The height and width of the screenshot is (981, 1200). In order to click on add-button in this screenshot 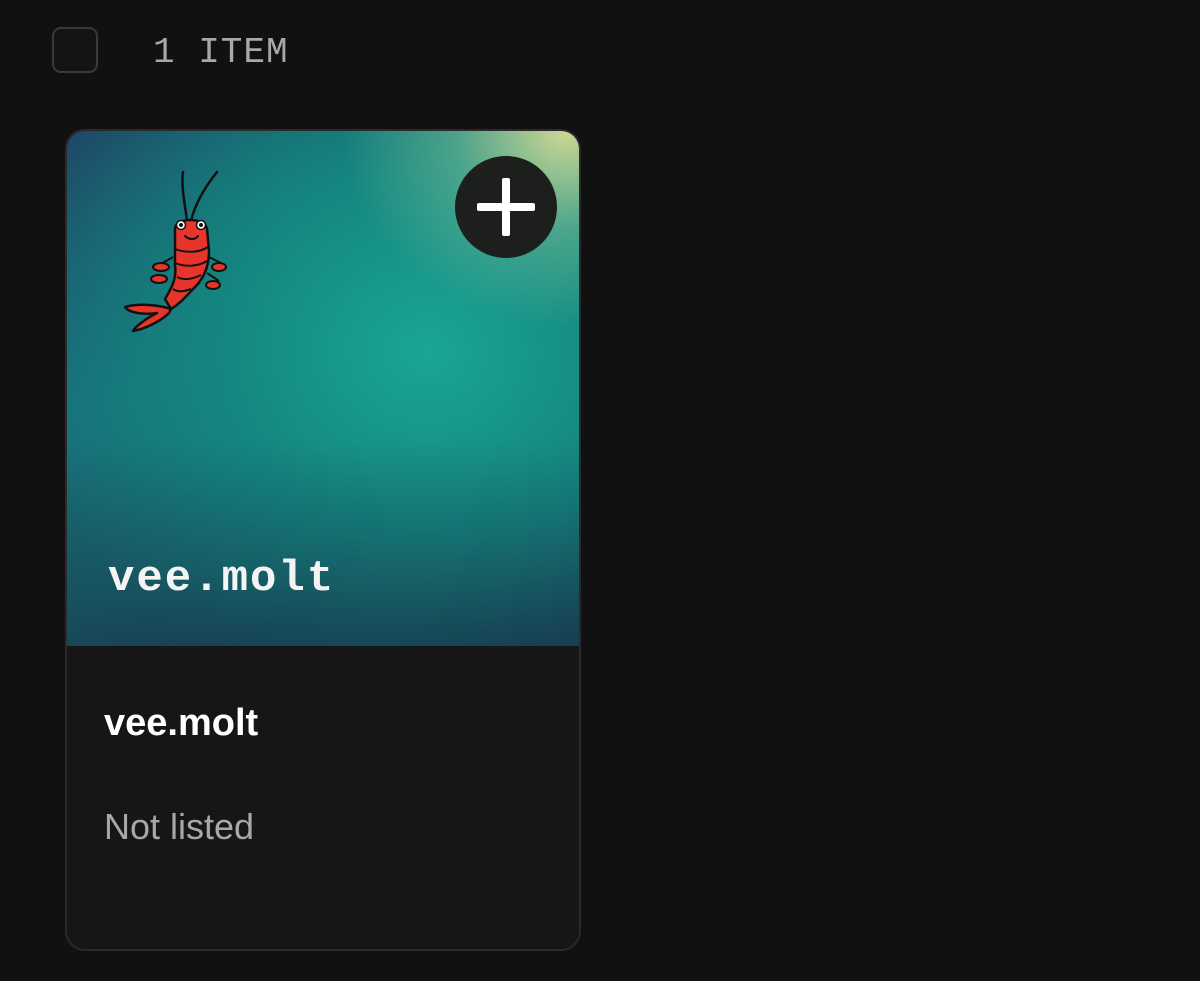, I will do `click(506, 207)`.